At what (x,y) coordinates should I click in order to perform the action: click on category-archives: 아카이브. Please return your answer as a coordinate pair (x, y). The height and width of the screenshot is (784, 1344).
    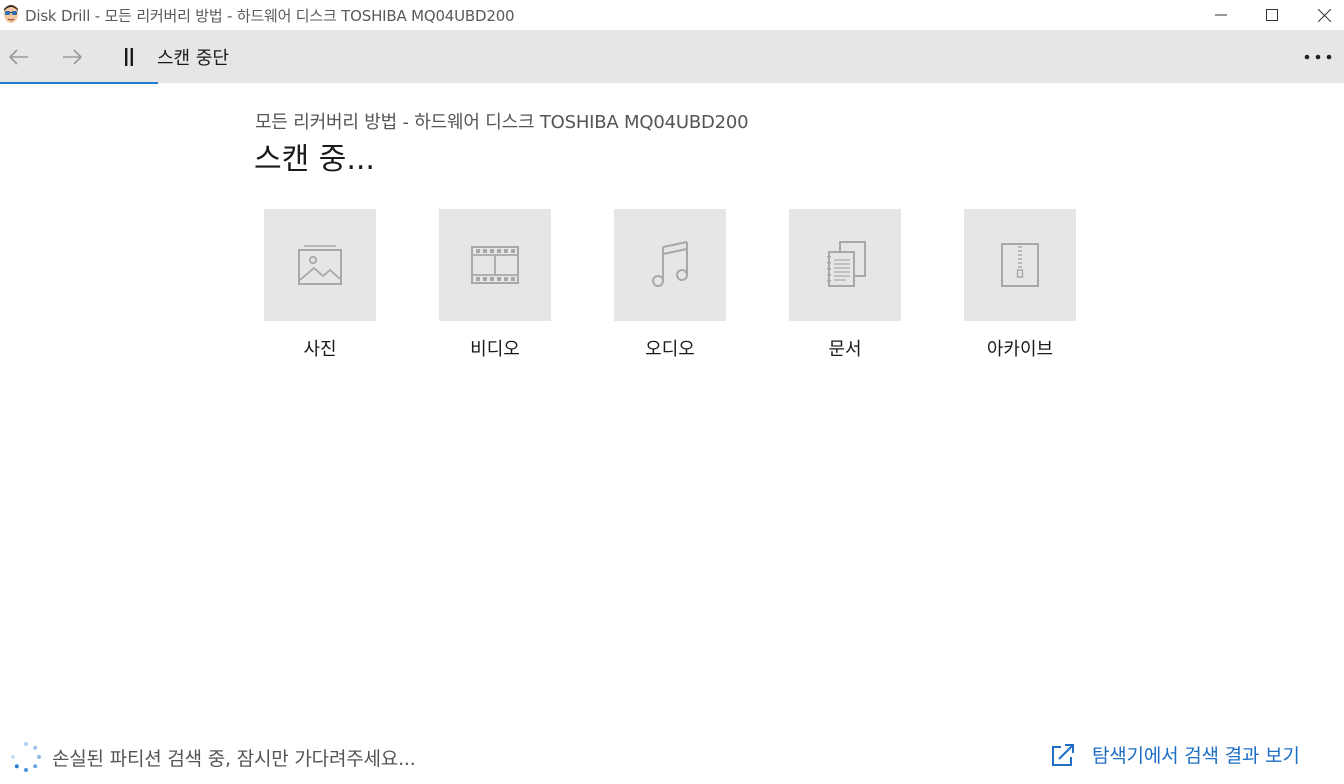
    Looking at the image, I should click on (1020, 285).